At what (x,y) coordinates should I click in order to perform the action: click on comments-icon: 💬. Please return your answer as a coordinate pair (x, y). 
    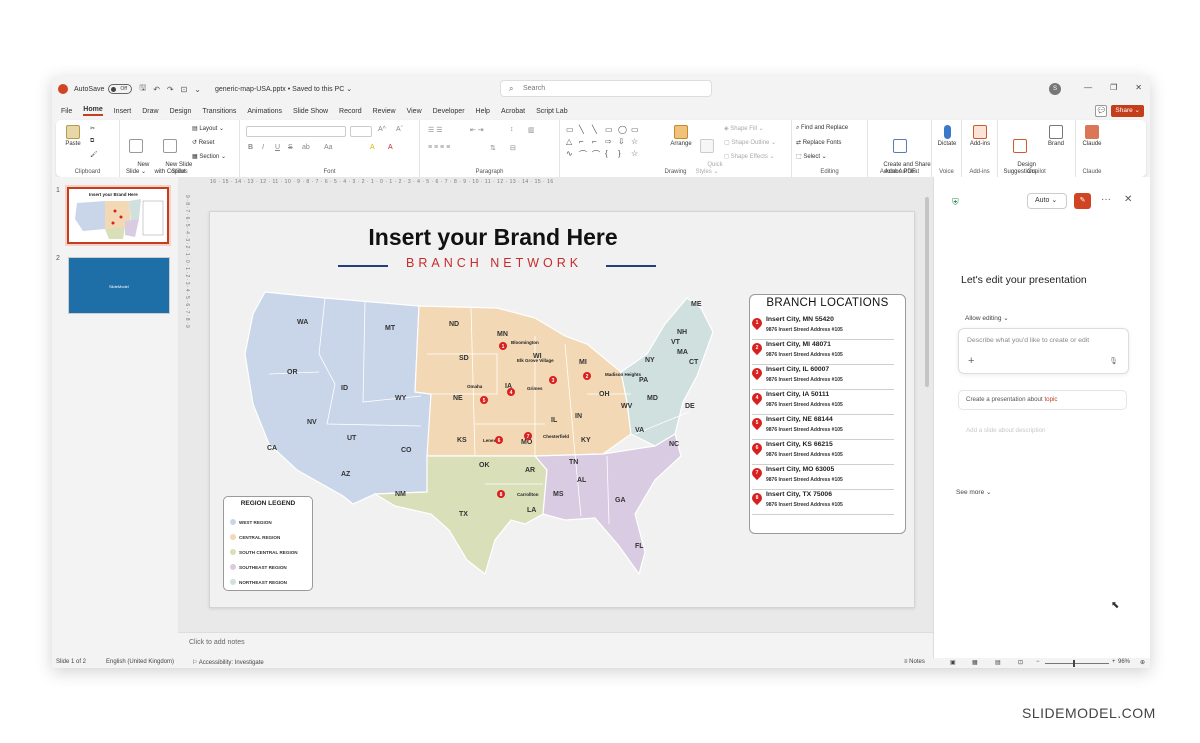
    Looking at the image, I should click on (1101, 111).